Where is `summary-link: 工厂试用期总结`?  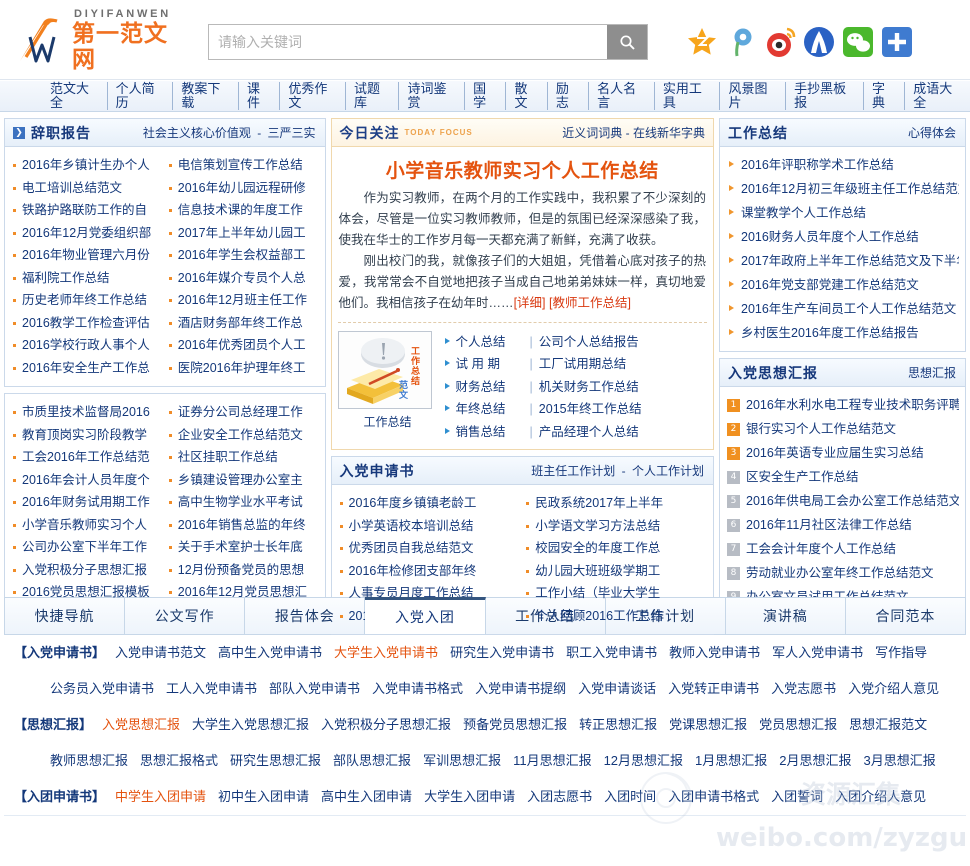
summary-link: 工厂试用期总结 is located at coordinates (583, 364).